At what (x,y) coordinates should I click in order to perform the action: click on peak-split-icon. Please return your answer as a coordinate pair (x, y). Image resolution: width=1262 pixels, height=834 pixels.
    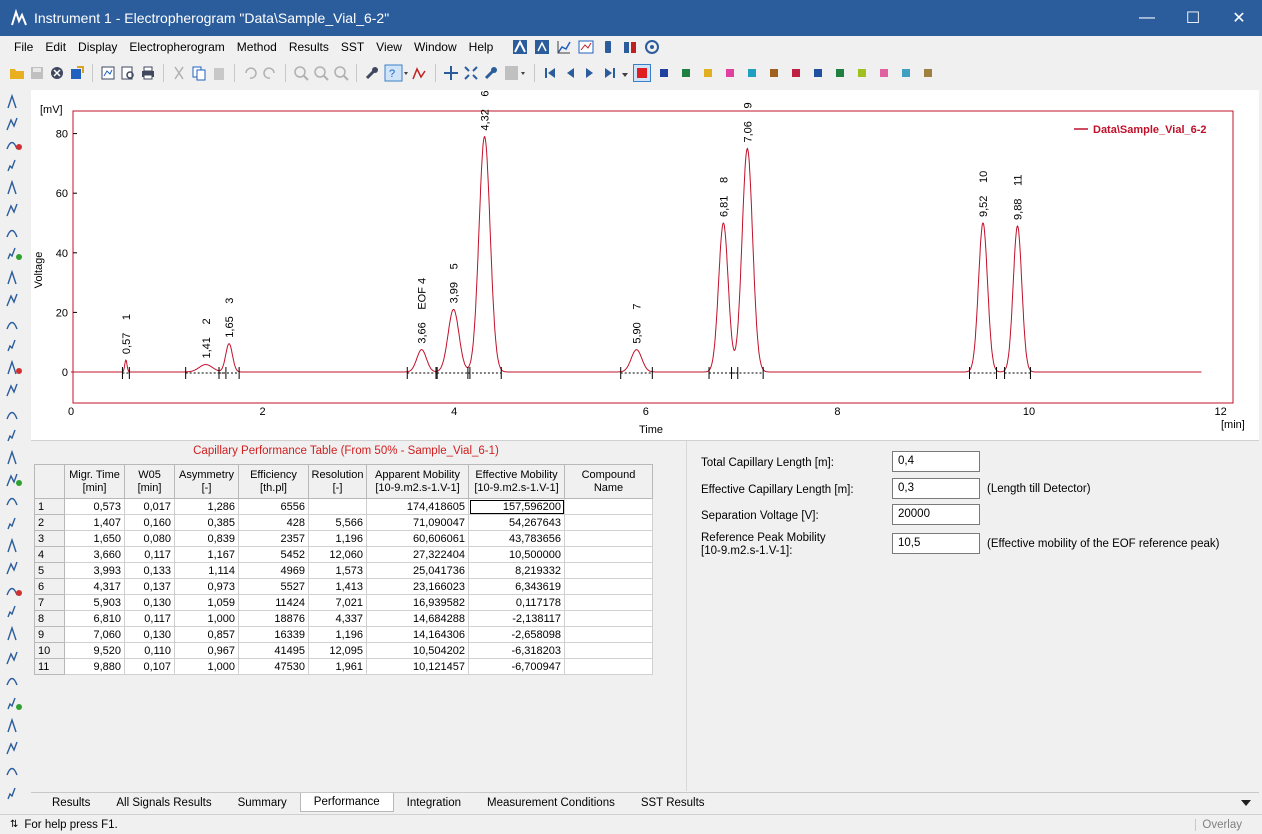
    Looking at the image, I should click on (12, 233).